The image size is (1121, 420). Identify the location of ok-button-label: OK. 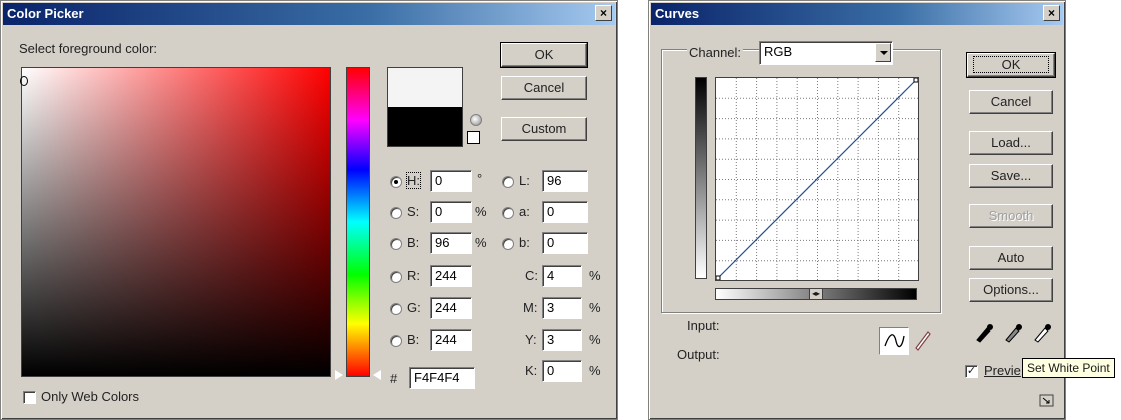
(1011, 64).